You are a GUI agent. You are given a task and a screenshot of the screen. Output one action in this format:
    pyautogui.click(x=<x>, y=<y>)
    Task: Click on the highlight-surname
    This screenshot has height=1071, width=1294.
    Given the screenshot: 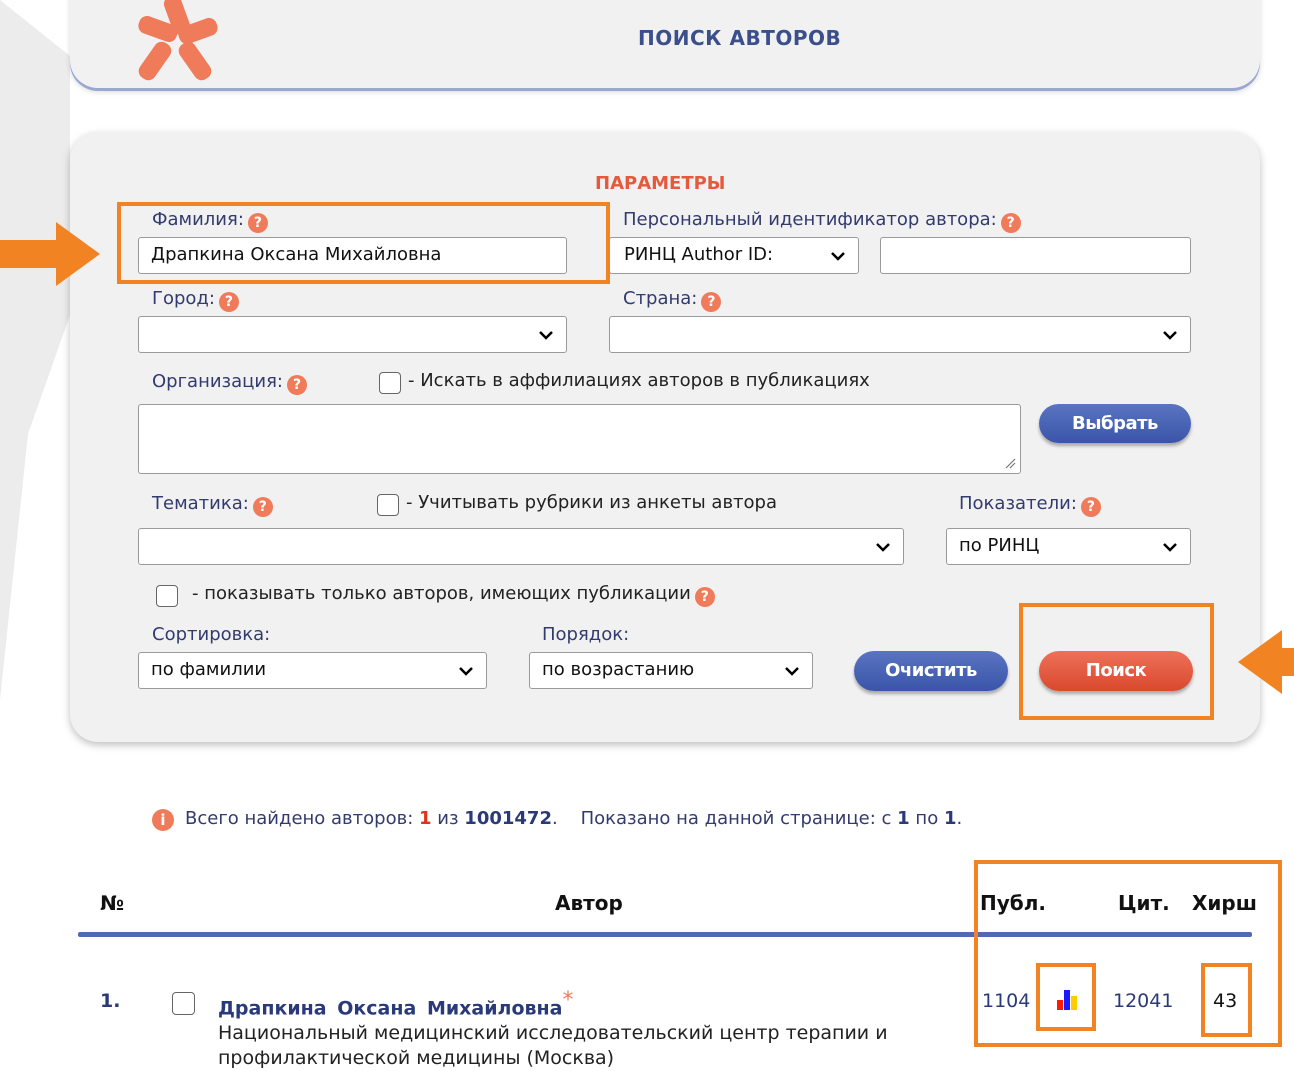 What is the action you would take?
    pyautogui.click(x=363, y=243)
    